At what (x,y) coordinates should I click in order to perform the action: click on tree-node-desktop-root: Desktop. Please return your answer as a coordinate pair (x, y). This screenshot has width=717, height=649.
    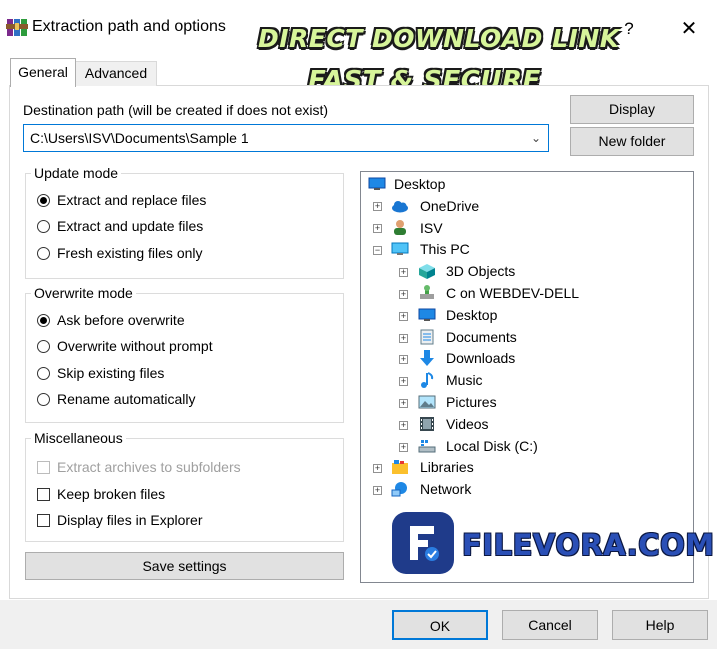
    Looking at the image, I should click on (419, 184).